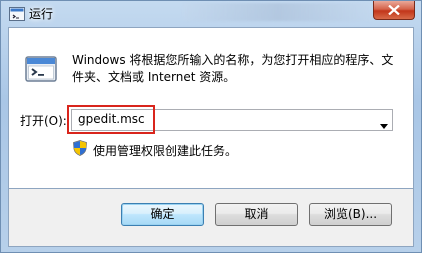 The image size is (422, 253). I want to click on title-bar: 运行, so click(211, 14).